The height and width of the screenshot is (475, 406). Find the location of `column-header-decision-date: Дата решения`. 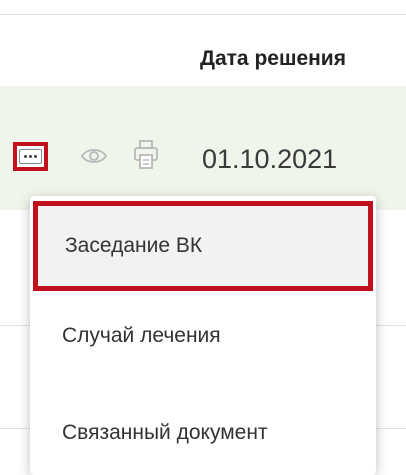

column-header-decision-date: Дата решения is located at coordinates (273, 59).